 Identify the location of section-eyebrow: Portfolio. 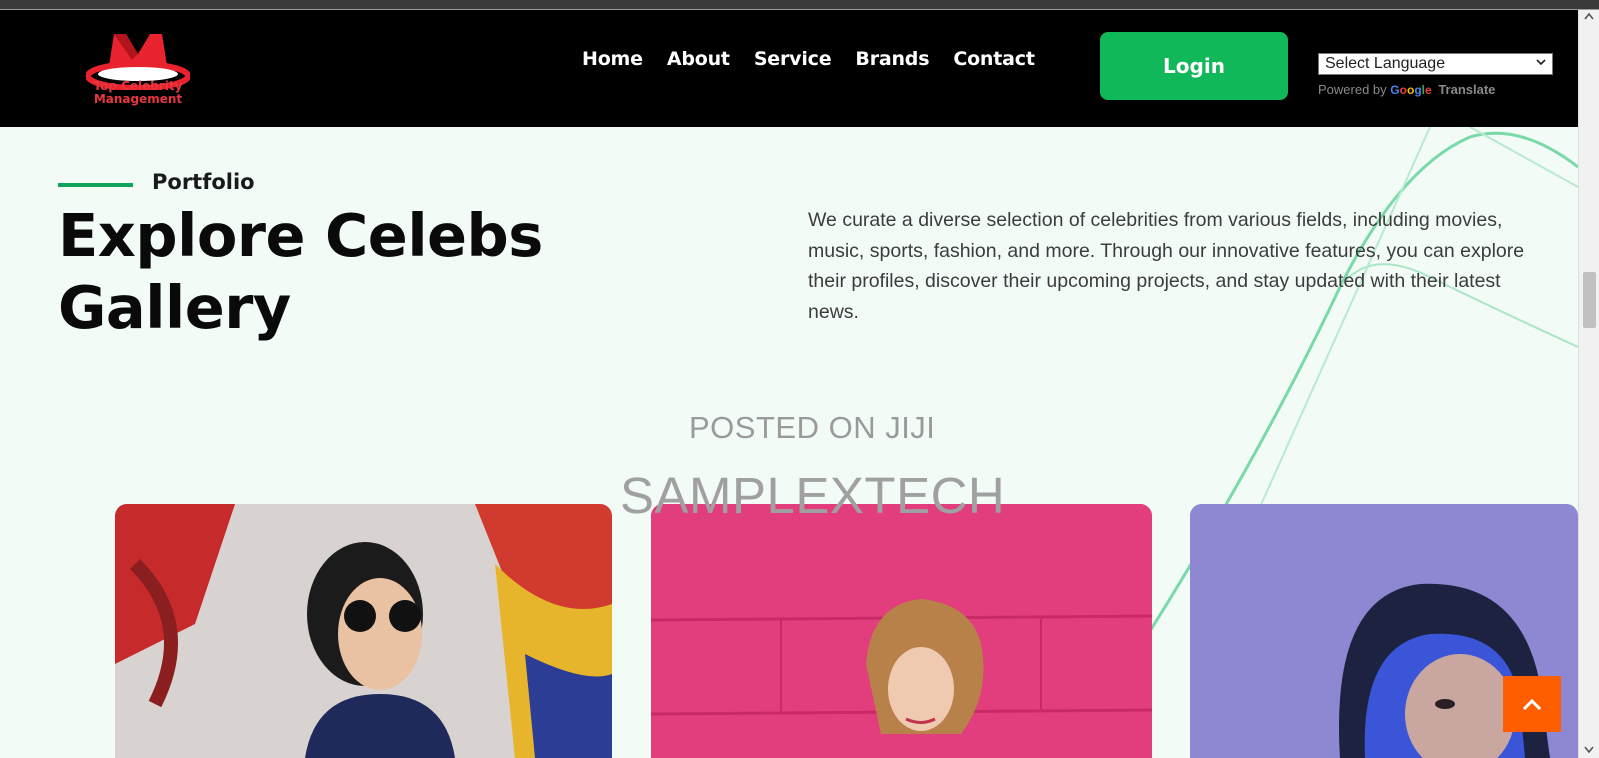
(203, 182).